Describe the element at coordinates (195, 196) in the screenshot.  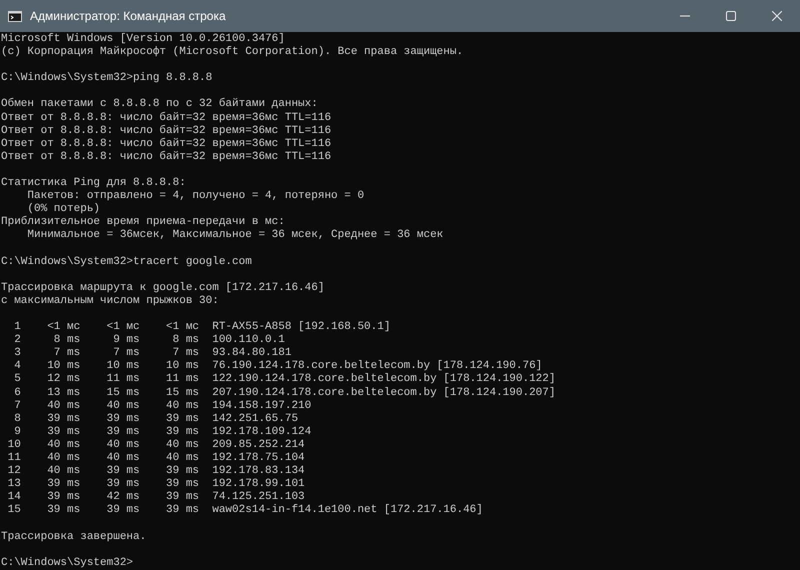
I see `console-line: Пакетов: отправлено = 4, получено = 4, потеряно = 0` at that location.